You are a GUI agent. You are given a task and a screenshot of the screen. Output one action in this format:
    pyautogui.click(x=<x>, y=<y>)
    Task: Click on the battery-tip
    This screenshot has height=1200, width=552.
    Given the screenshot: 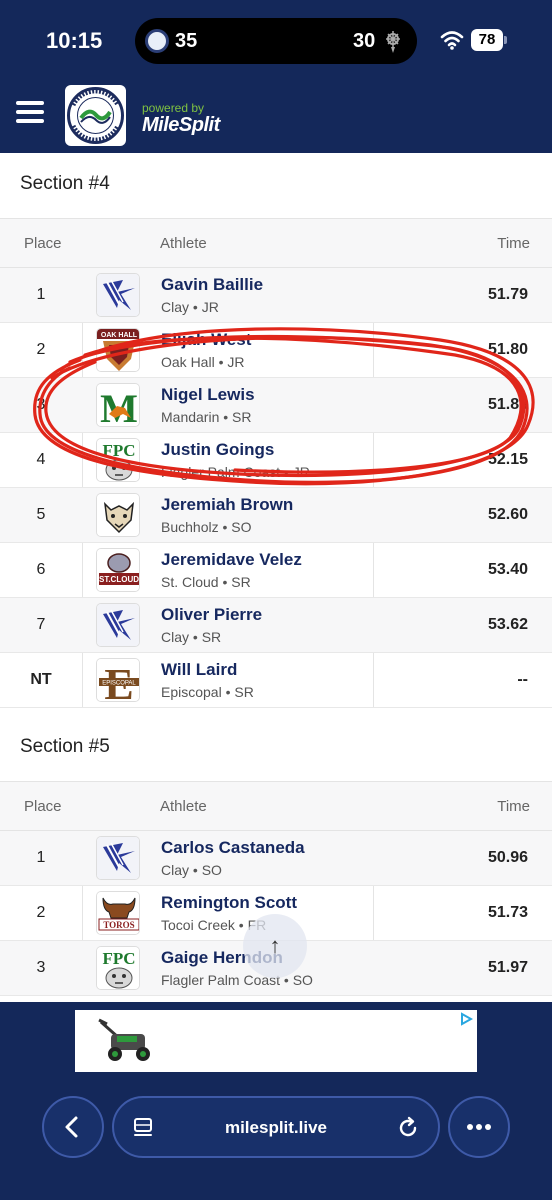 What is the action you would take?
    pyautogui.click(x=505, y=40)
    